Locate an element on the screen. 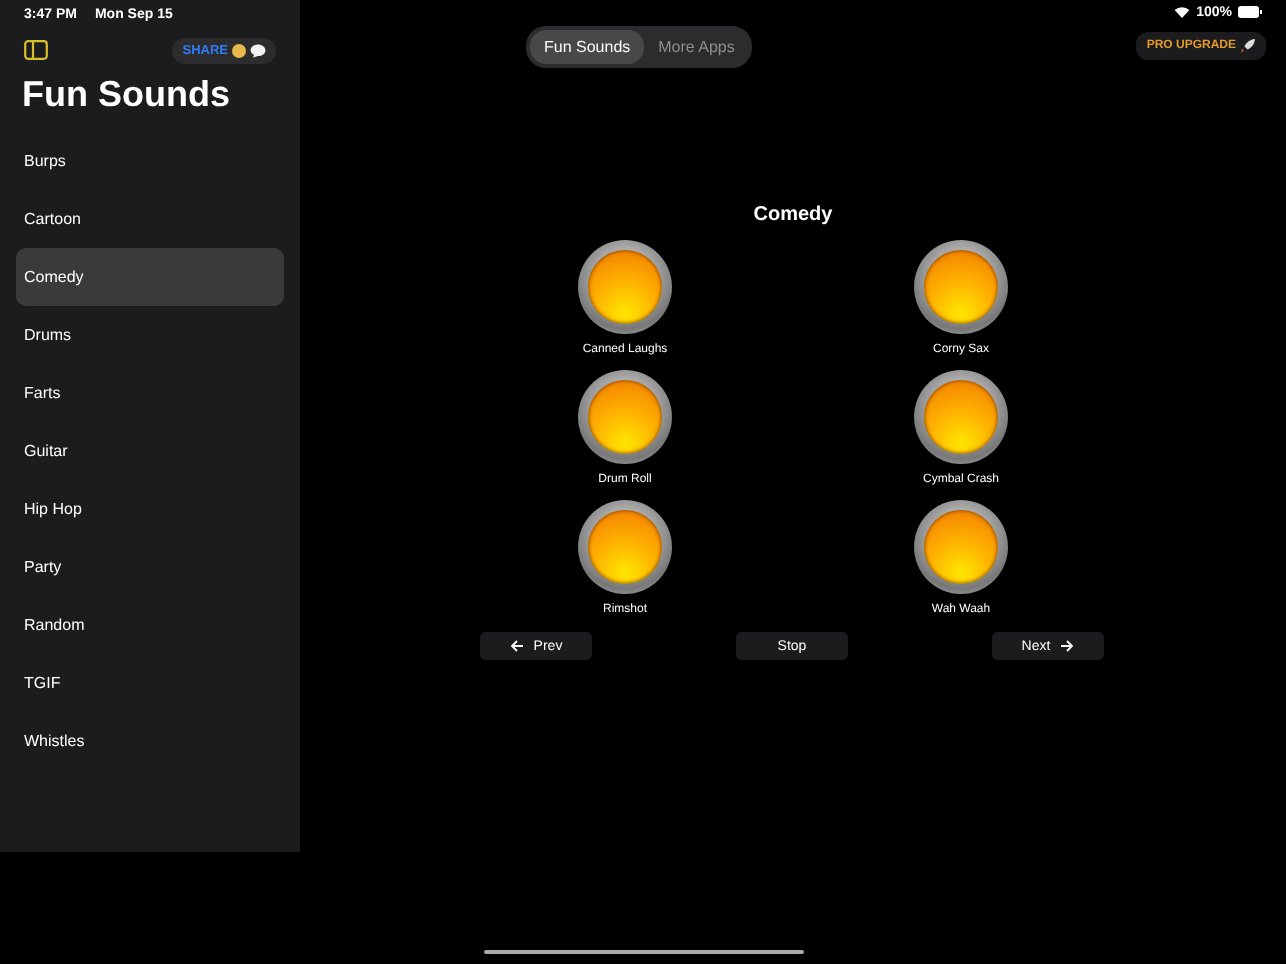  sidebar-title: Fun Sounds is located at coordinates (126, 95).